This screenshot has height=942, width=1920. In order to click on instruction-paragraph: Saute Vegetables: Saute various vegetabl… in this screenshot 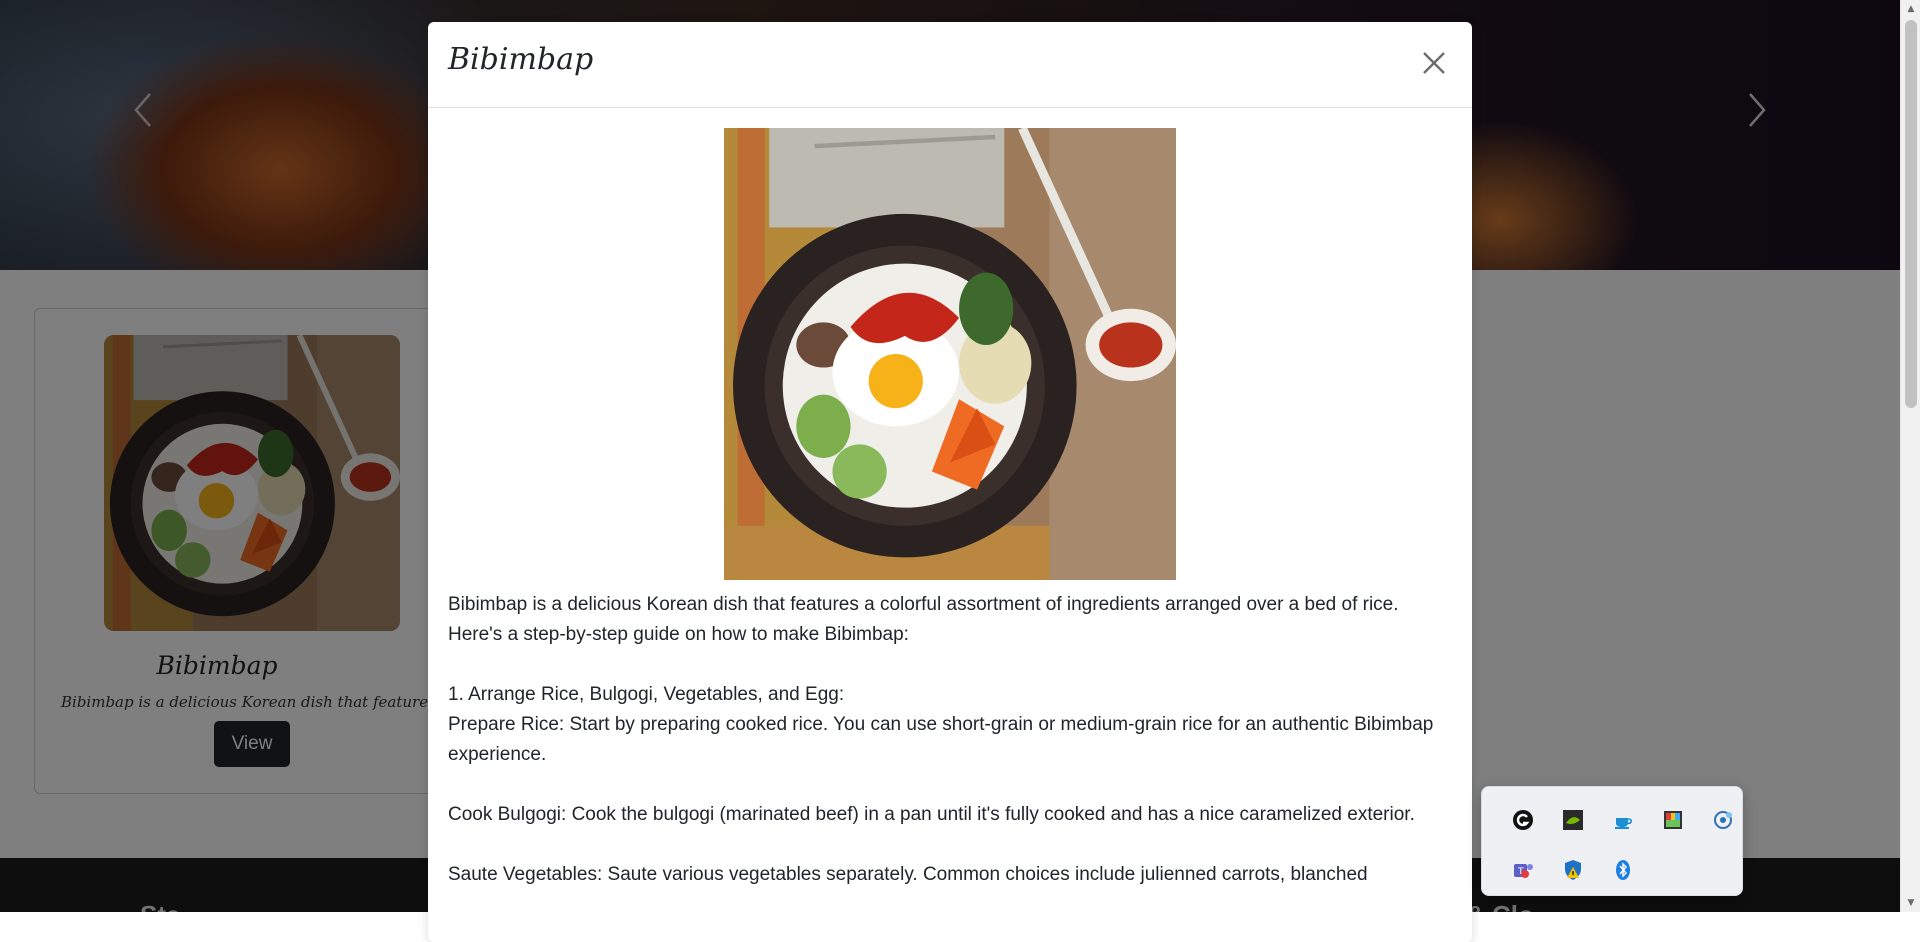, I will do `click(908, 874)`.